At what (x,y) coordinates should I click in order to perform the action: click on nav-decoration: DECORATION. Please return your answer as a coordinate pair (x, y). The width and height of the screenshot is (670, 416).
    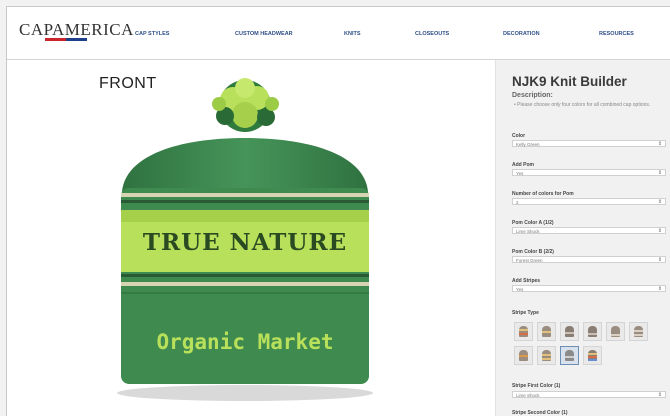
    Looking at the image, I should click on (521, 34).